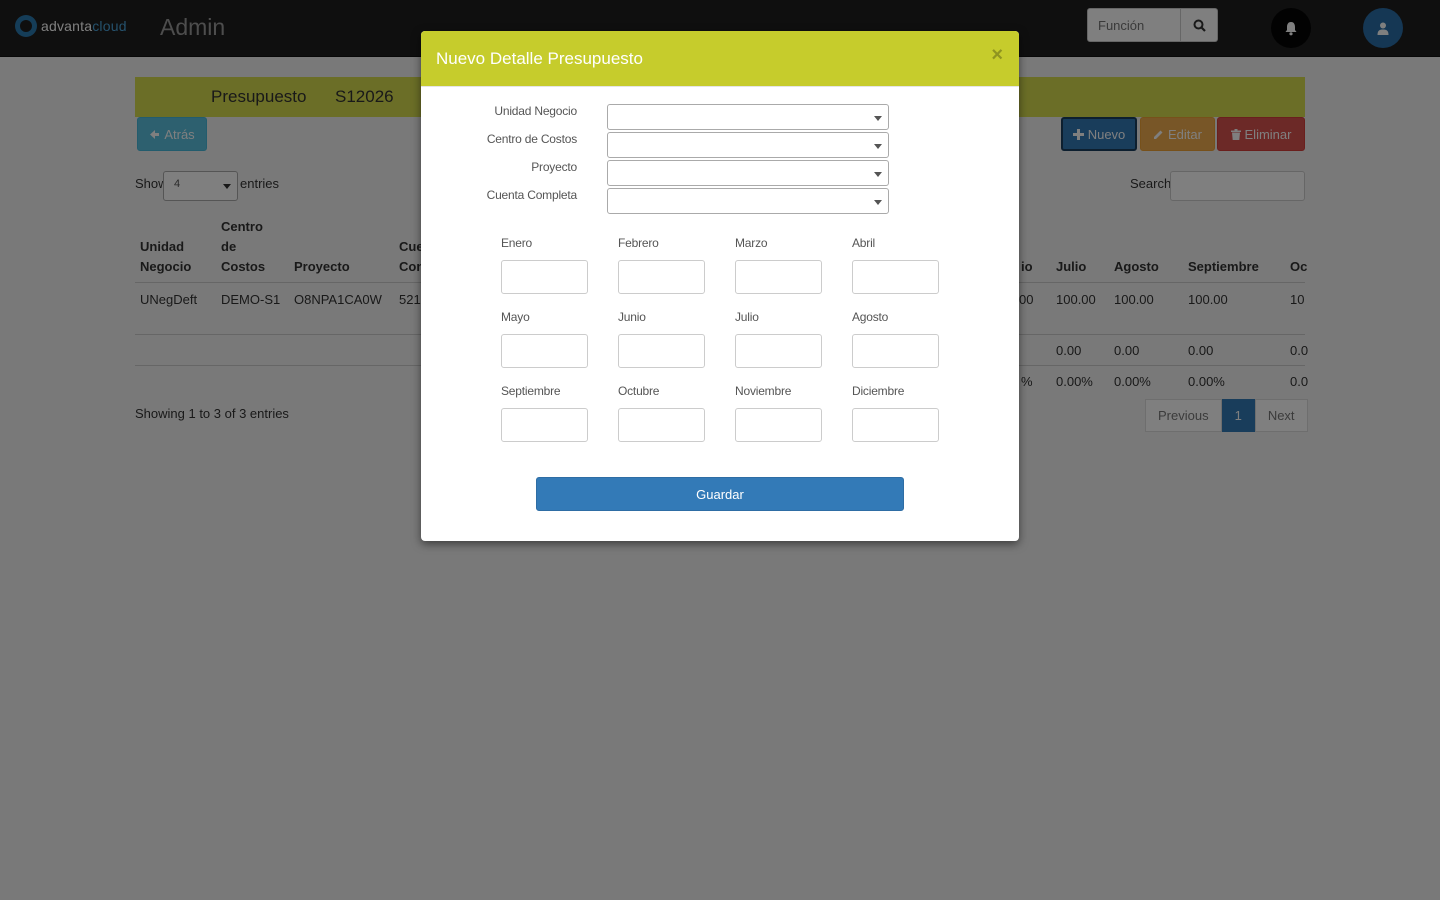  I want to click on noviembre-label: Noviembre, so click(763, 391).